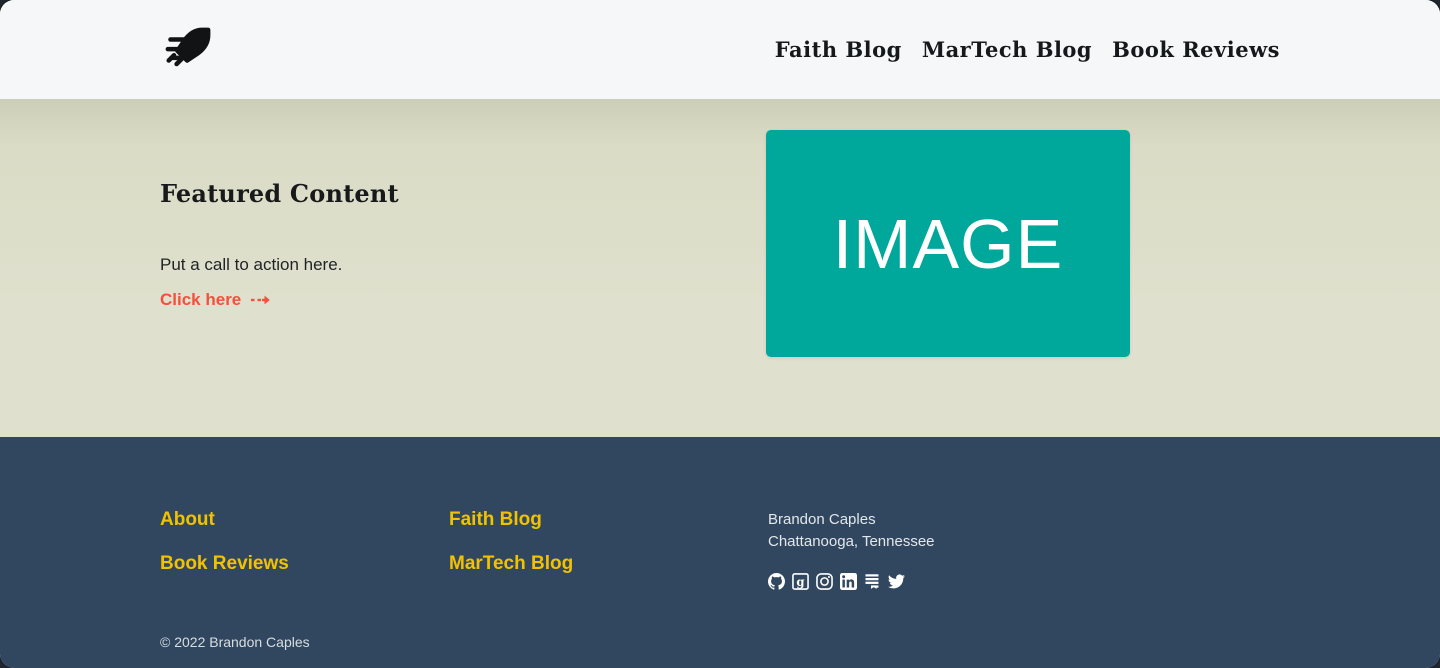 This screenshot has height=668, width=1440. Describe the element at coordinates (608, 564) in the screenshot. I see `footer-link-martech-blog: MarTech Blog` at that location.